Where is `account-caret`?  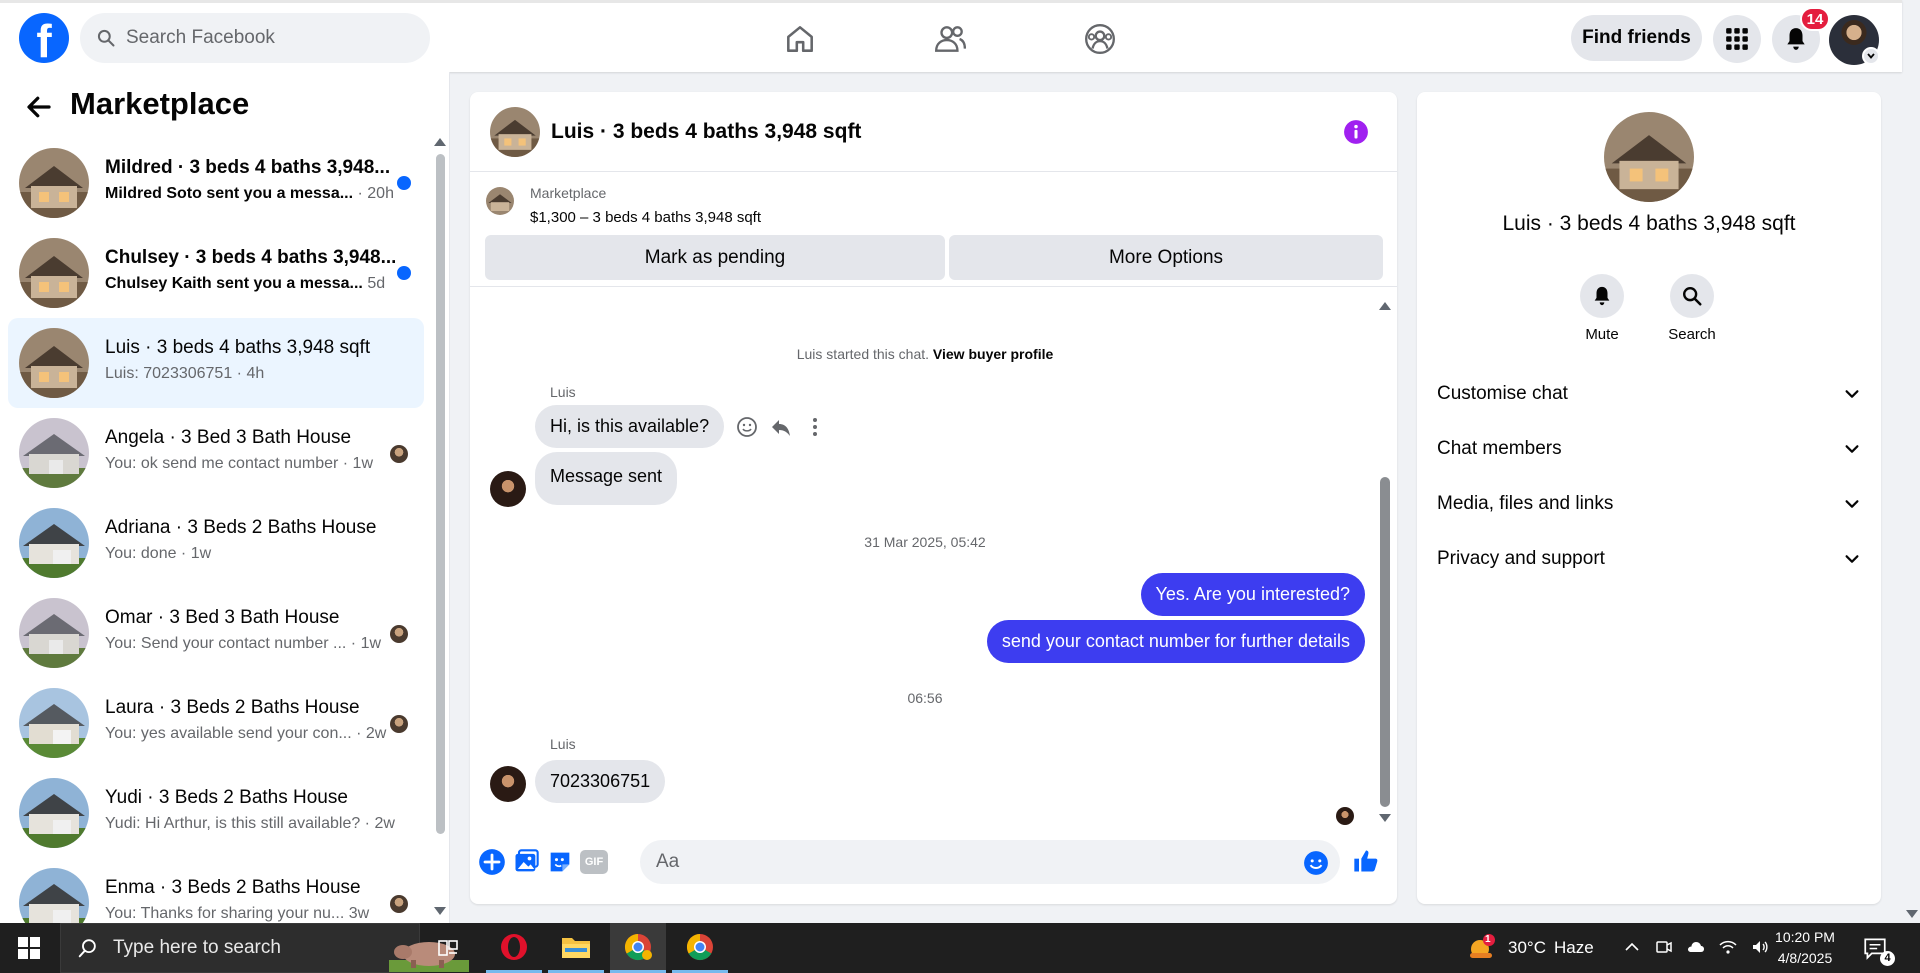
account-caret is located at coordinates (1871, 56).